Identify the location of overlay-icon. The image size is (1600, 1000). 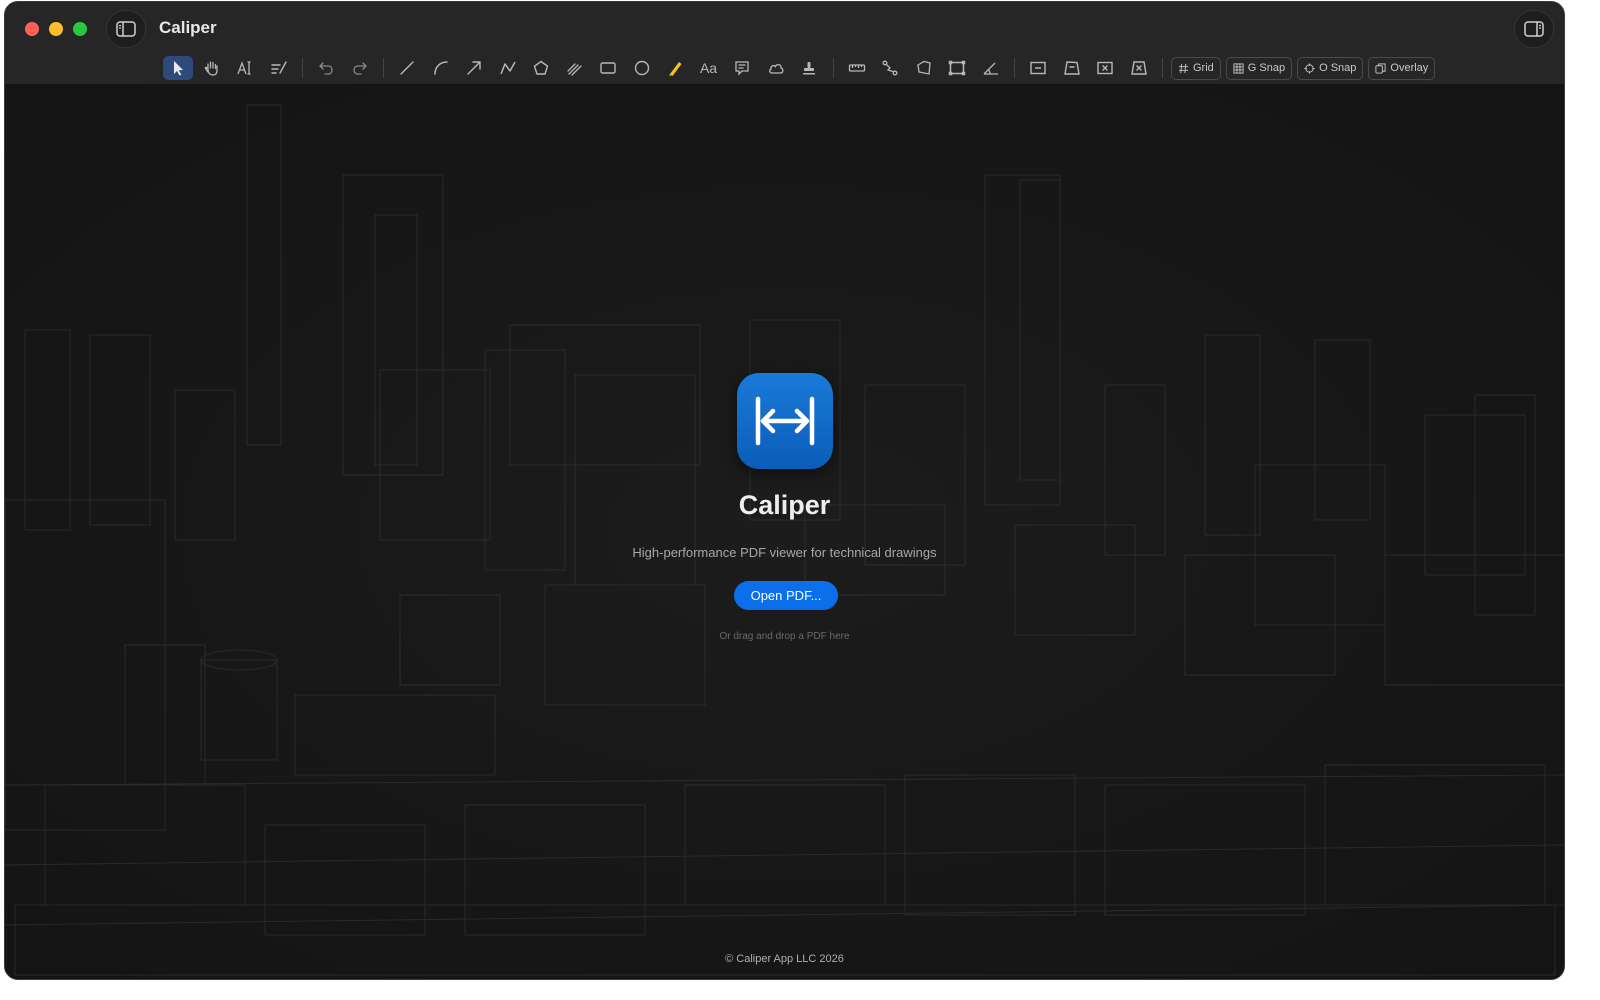
(1380, 68).